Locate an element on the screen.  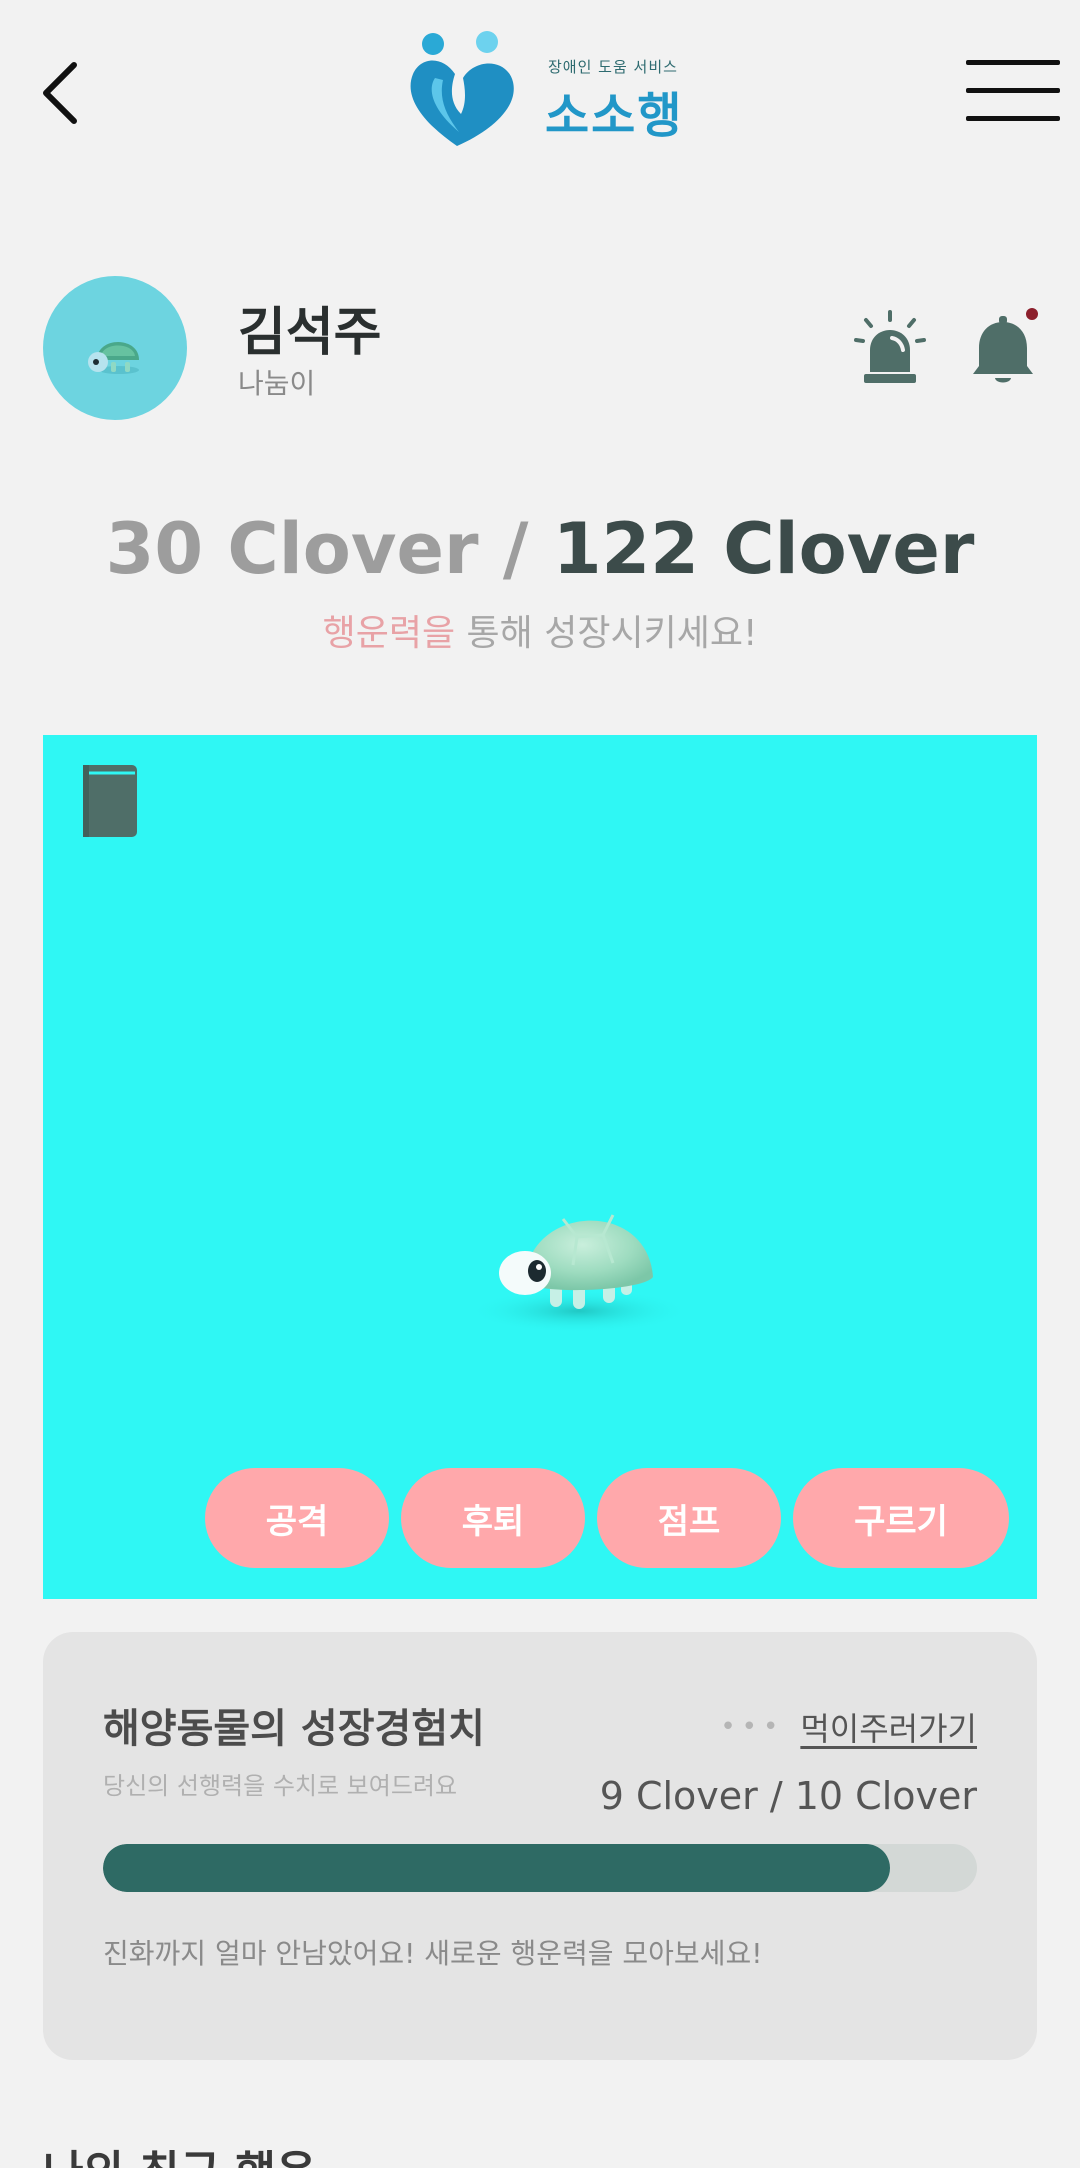
turtle-pet is located at coordinates (573, 1245).